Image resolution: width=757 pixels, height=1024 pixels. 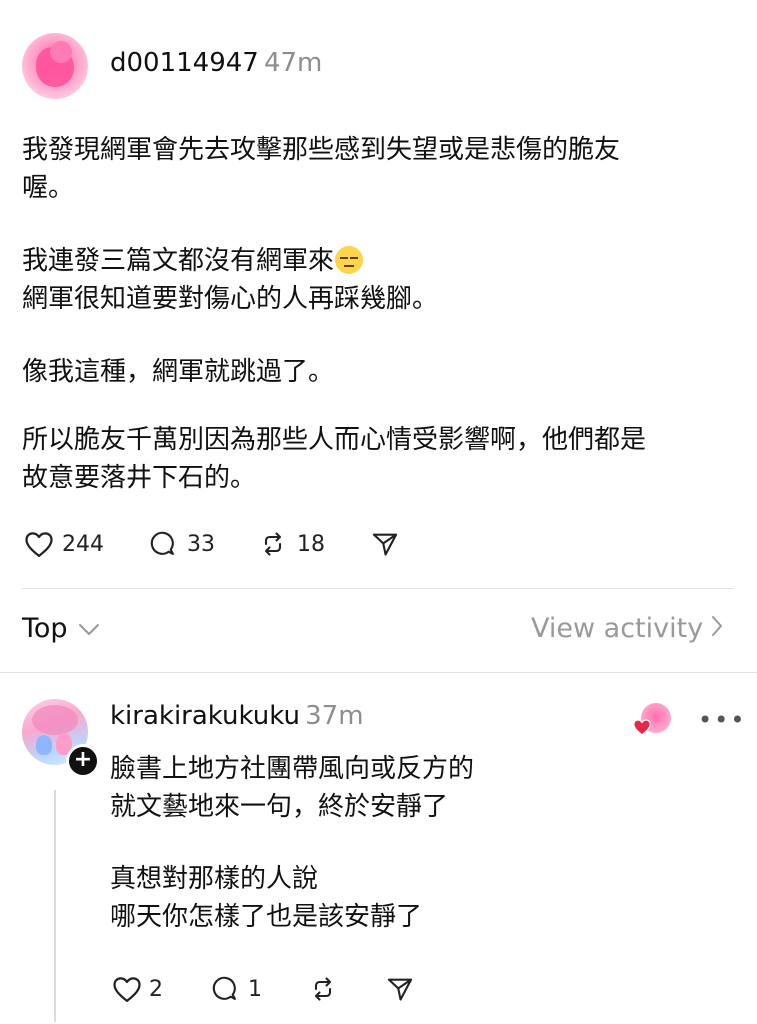 What do you see at coordinates (255, 989) in the screenshot?
I see `reply-comment-count: 1` at bounding box center [255, 989].